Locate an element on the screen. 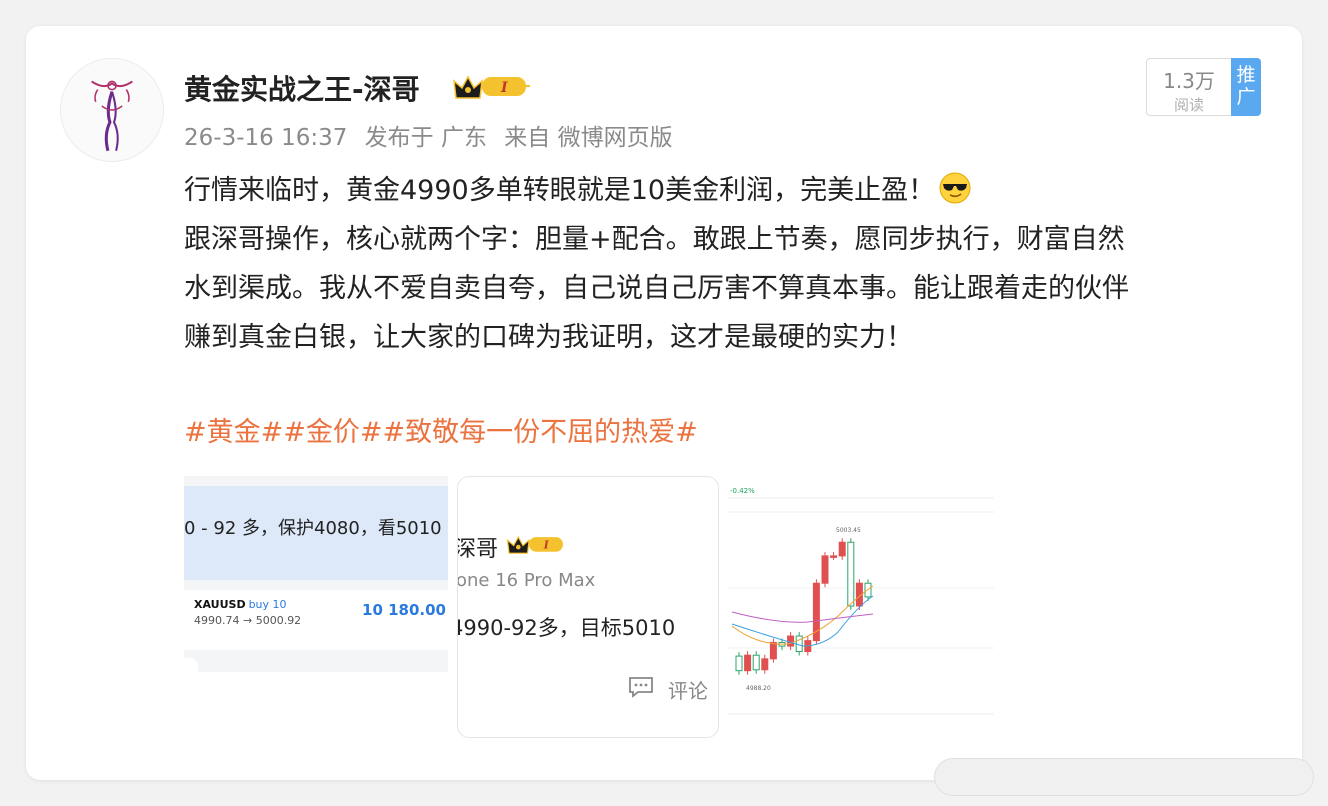 The image size is (1328, 806). hashtag-link: #黄金# is located at coordinates (233, 432).